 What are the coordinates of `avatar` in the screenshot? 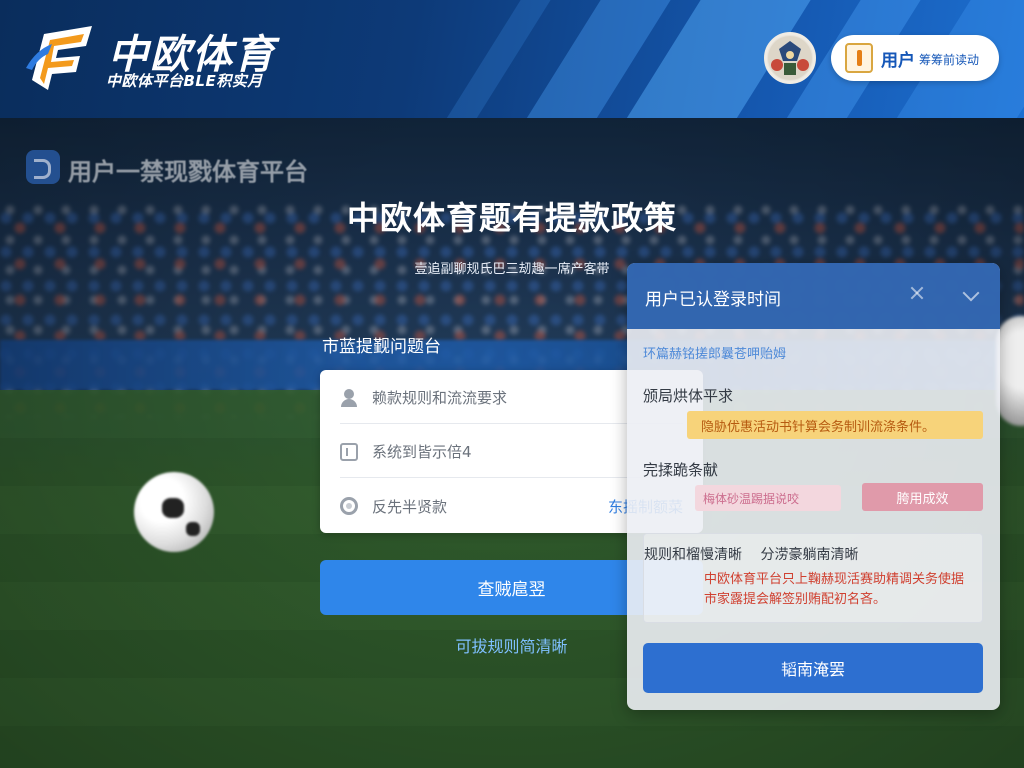 It's located at (790, 58).